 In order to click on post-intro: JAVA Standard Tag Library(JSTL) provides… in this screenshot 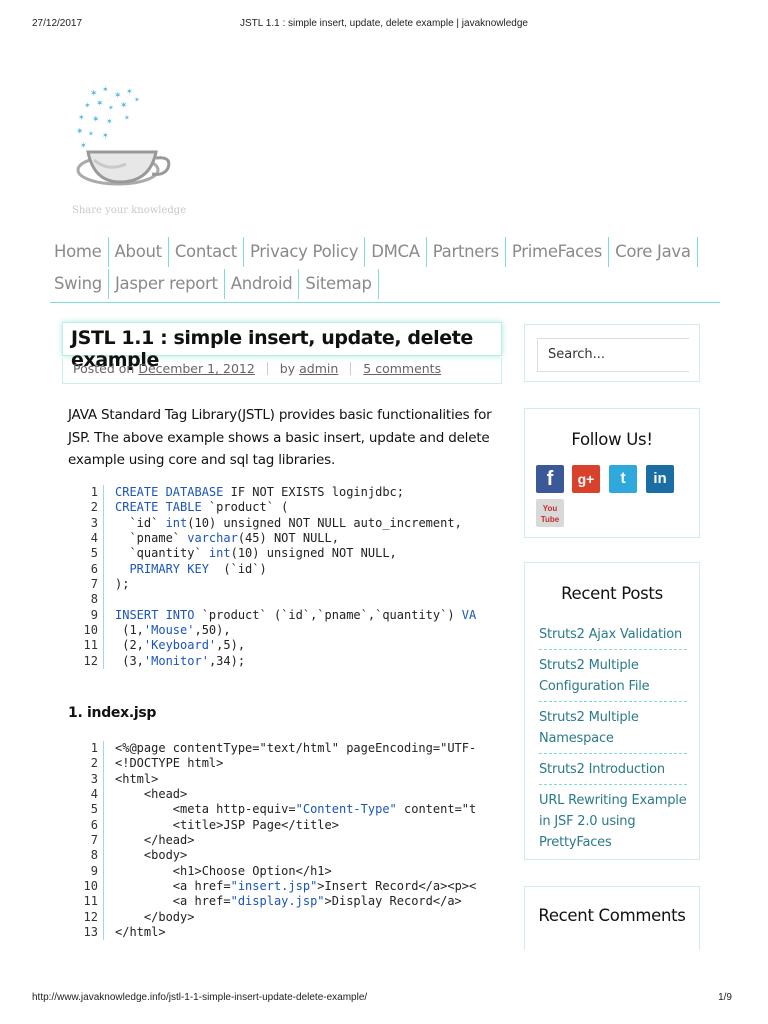, I will do `click(280, 437)`.